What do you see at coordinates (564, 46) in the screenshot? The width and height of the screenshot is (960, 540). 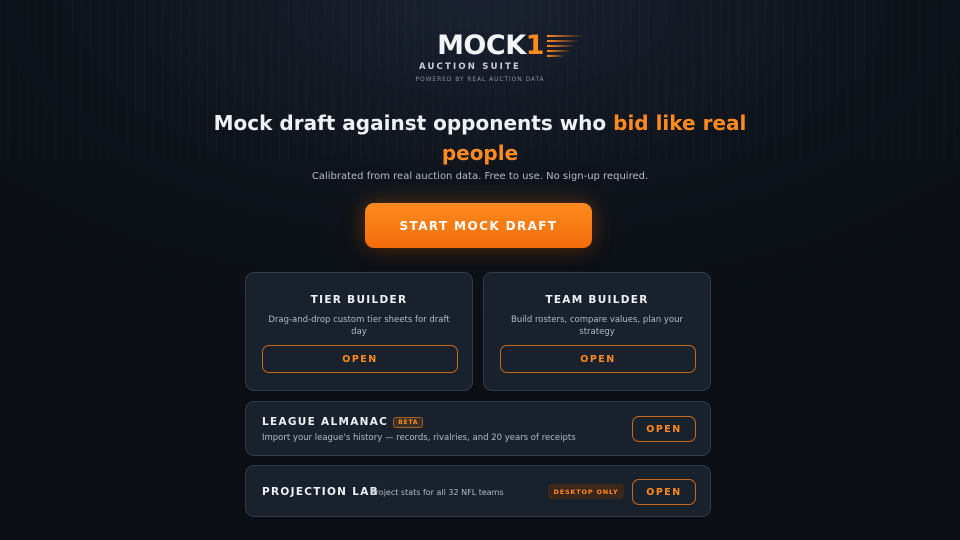 I see `speed-lines-icon` at bounding box center [564, 46].